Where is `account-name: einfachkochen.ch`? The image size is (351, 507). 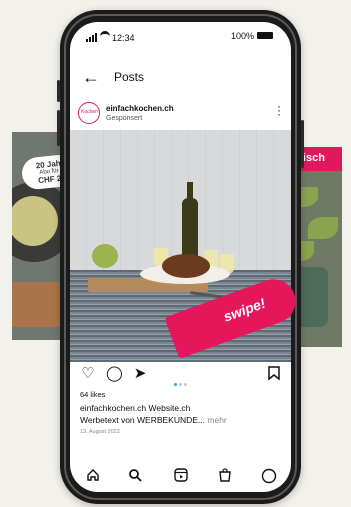 account-name: einfachkochen.ch is located at coordinates (140, 108).